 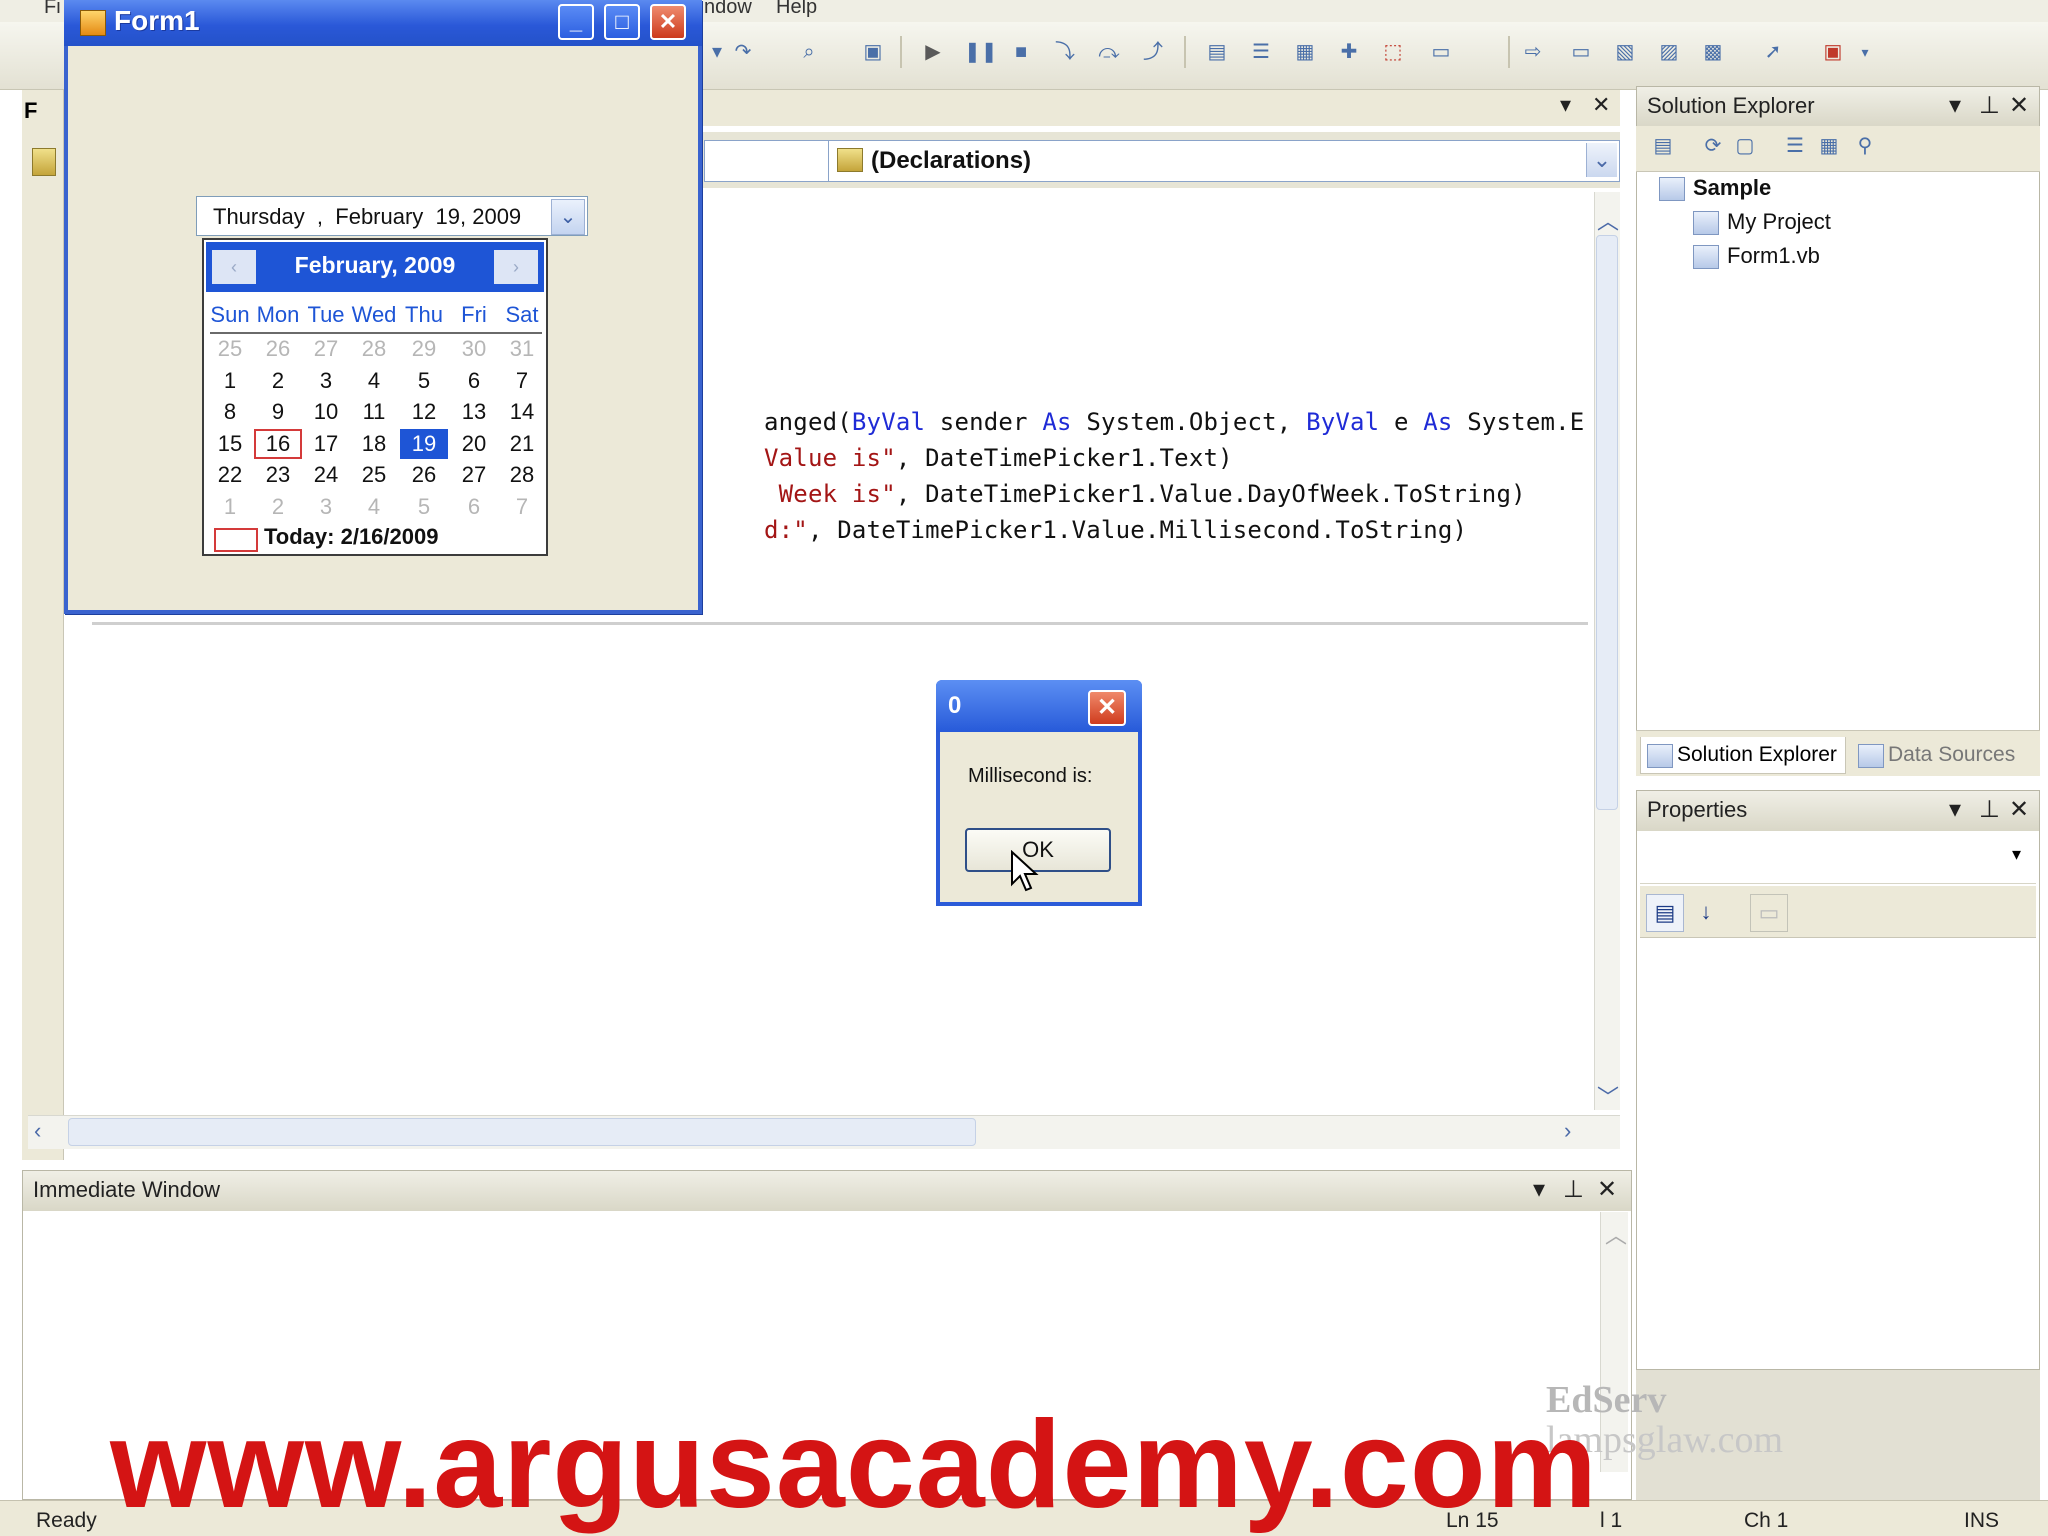 I want to click on calendar-day: 1, so click(x=230, y=507).